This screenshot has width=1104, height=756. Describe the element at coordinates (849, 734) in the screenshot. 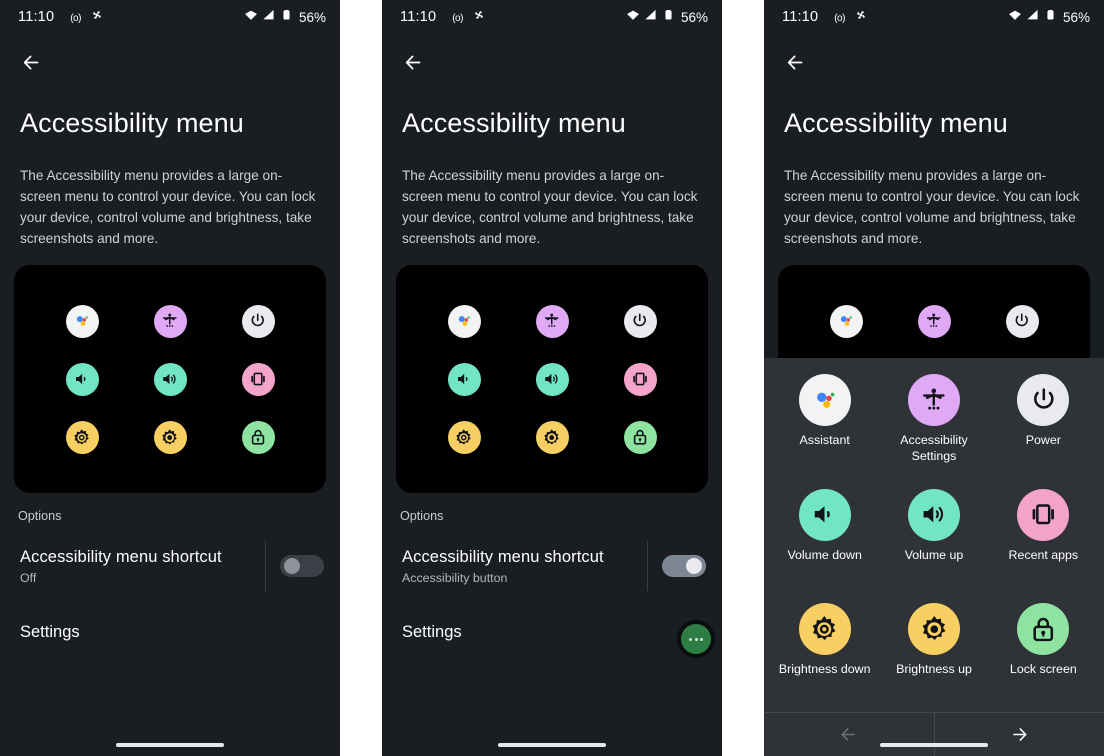

I see `menu-prev-page-button` at that location.